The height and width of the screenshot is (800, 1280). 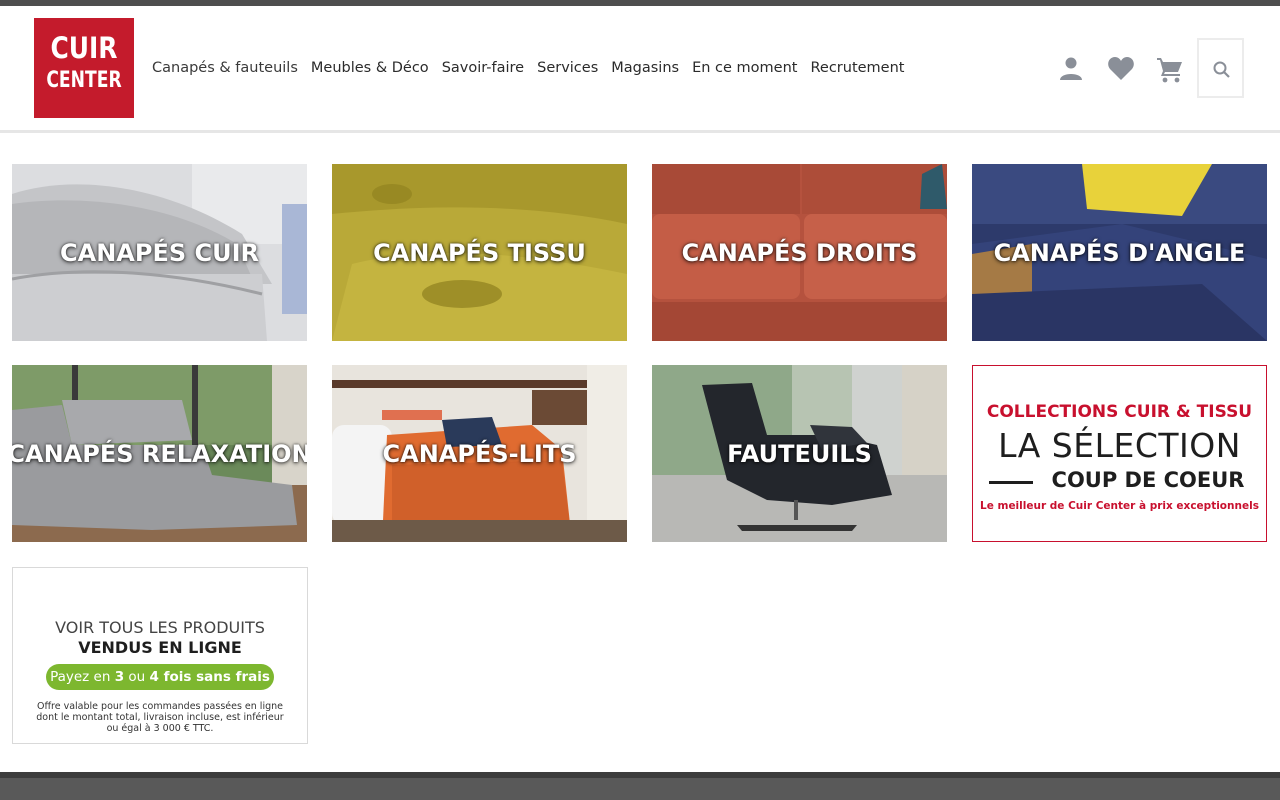 I want to click on category-canapes-tissu: CANAPÉS TISSU, so click(x=479, y=252).